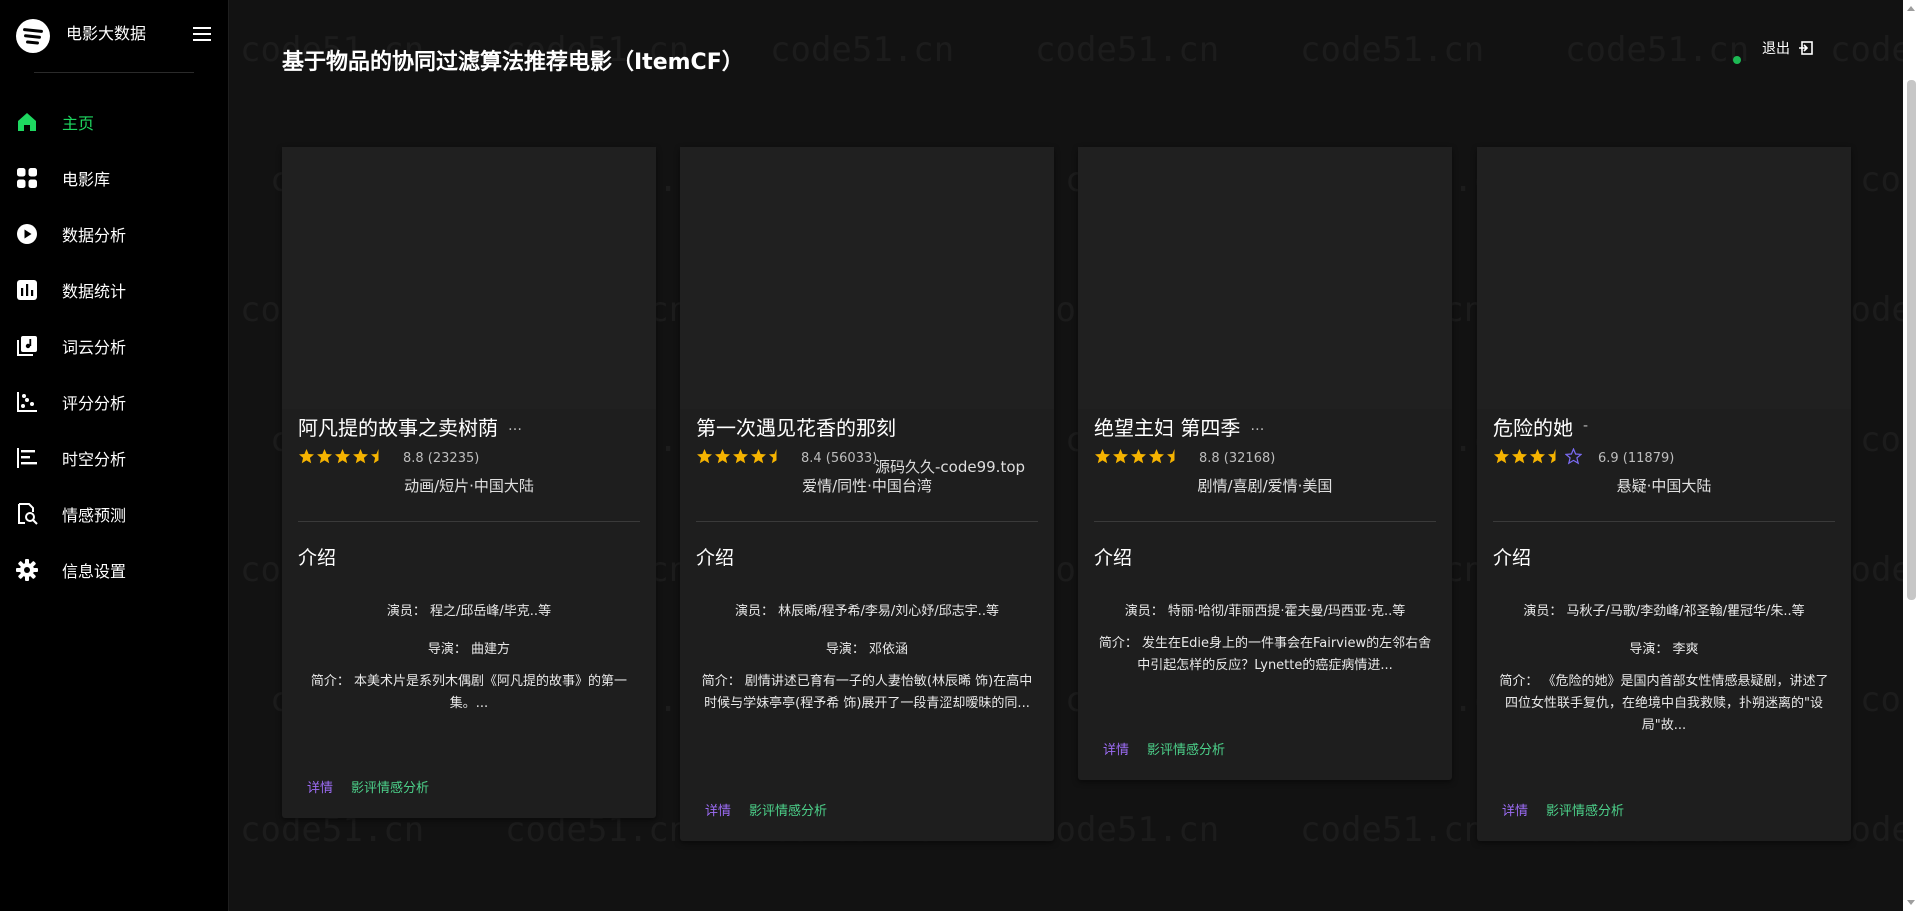  What do you see at coordinates (469, 649) in the screenshot?
I see `movie-director: 导演： 曲建方` at bounding box center [469, 649].